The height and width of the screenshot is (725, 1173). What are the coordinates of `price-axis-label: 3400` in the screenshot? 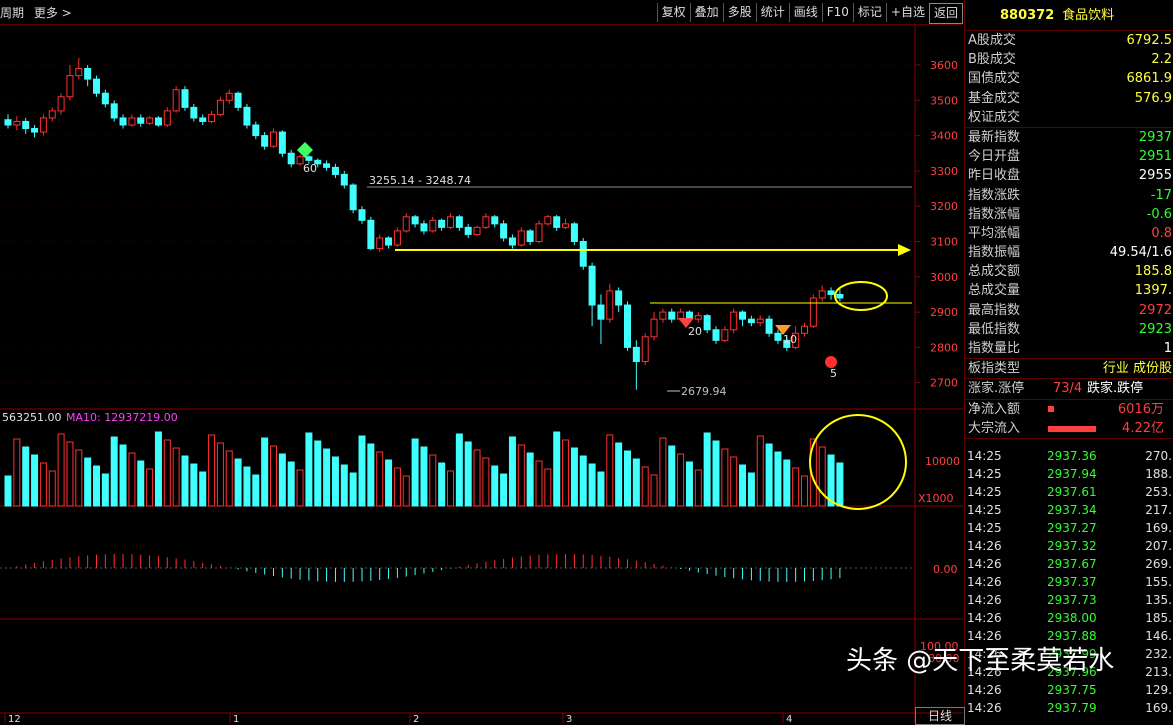 It's located at (944, 136).